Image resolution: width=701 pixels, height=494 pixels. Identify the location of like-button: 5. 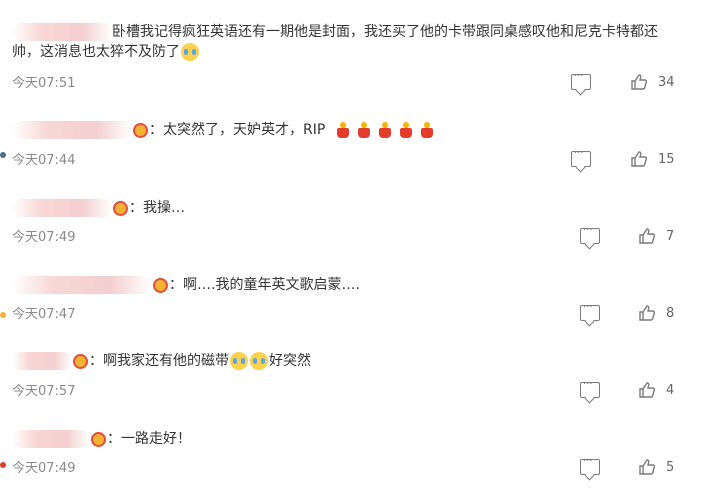
(656, 467).